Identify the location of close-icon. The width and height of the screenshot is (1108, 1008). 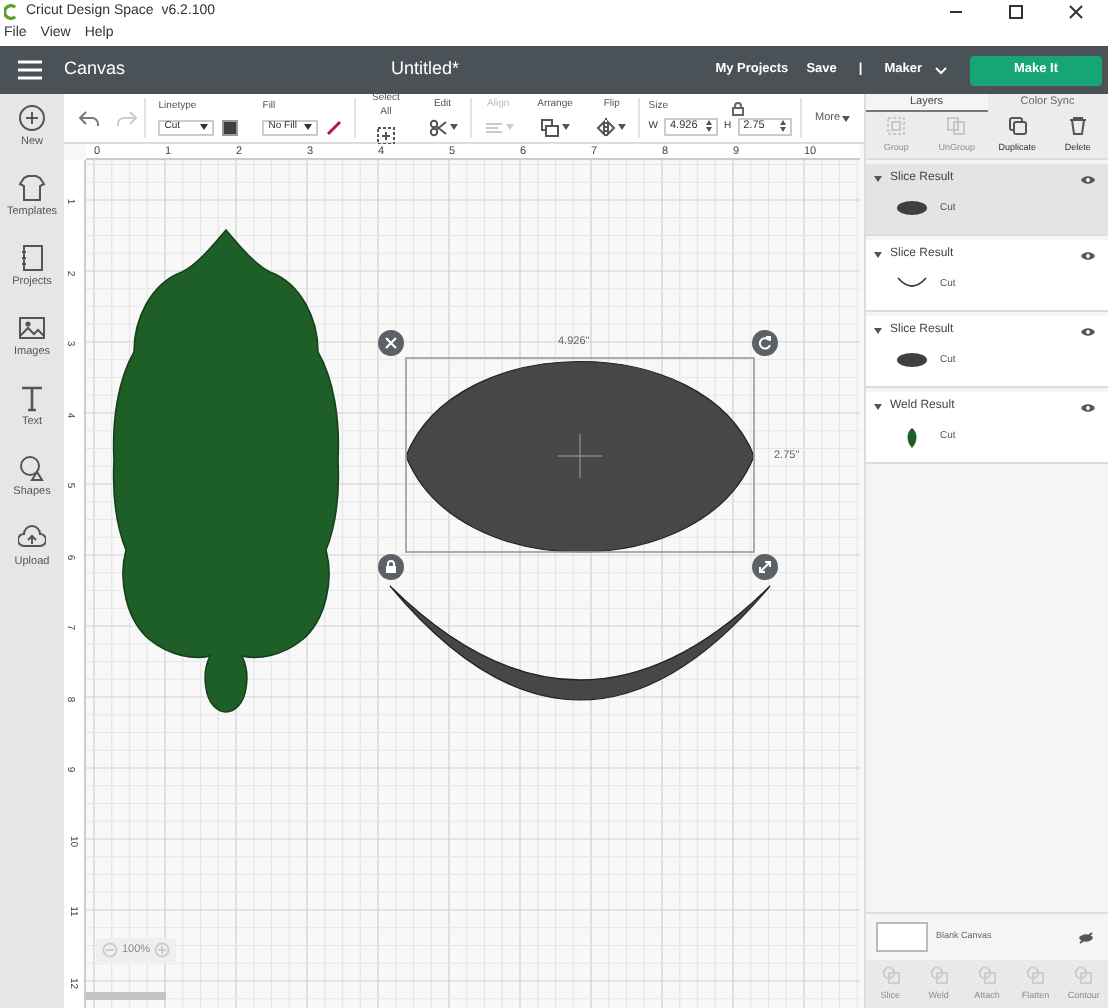
(1076, 12).